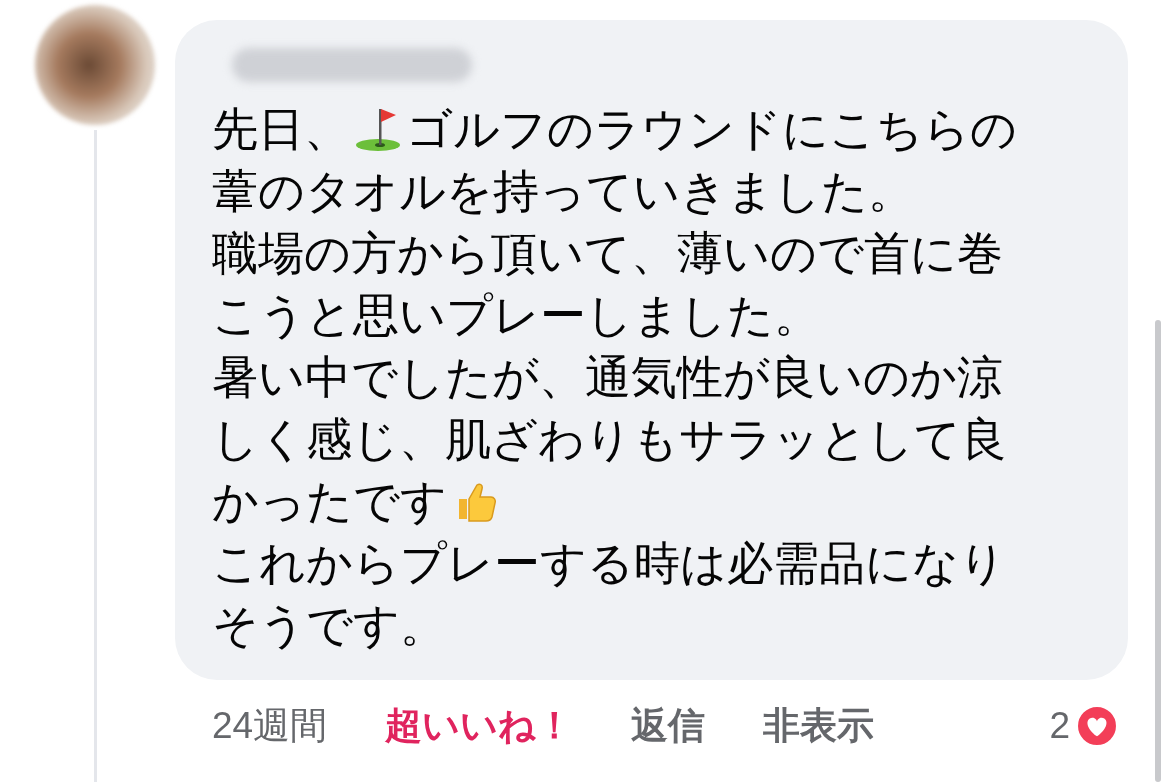 This screenshot has width=1170, height=782. I want to click on timestamp: 24週間, so click(270, 726).